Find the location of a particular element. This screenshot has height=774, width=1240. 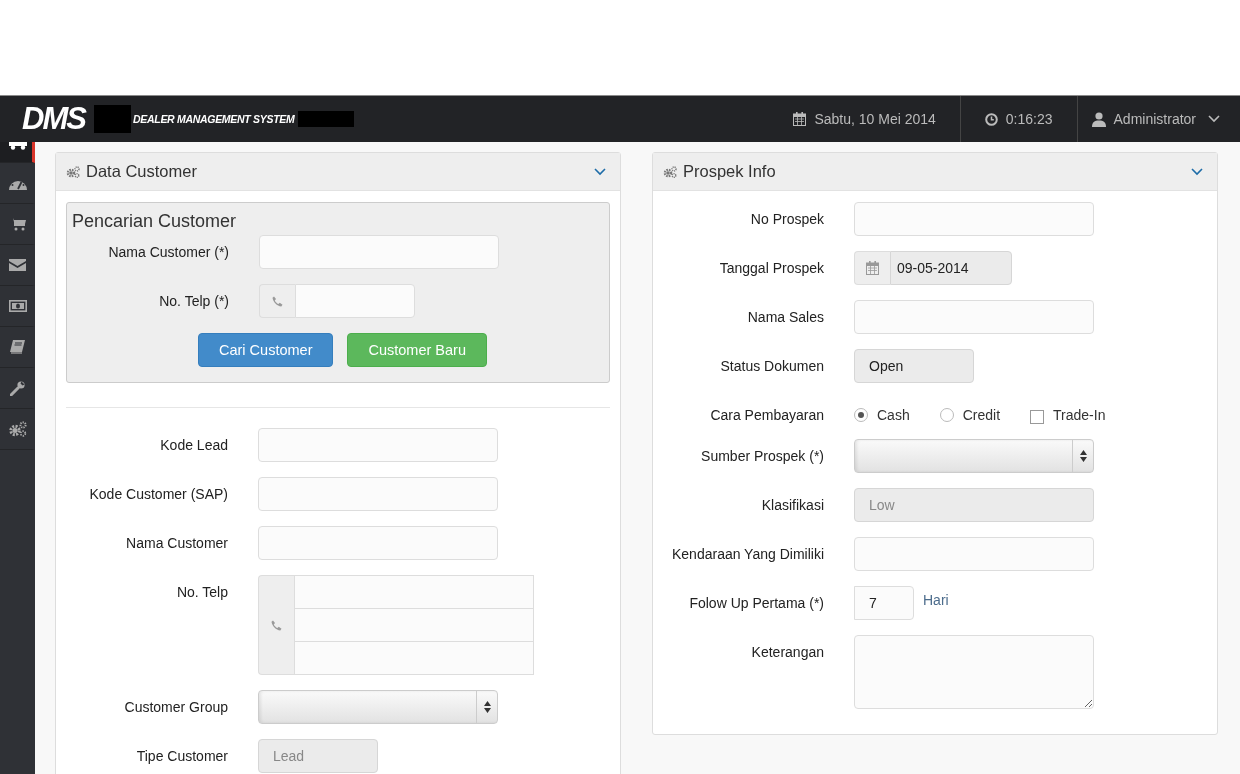

field-label: Klasifikasi is located at coordinates (792, 505).